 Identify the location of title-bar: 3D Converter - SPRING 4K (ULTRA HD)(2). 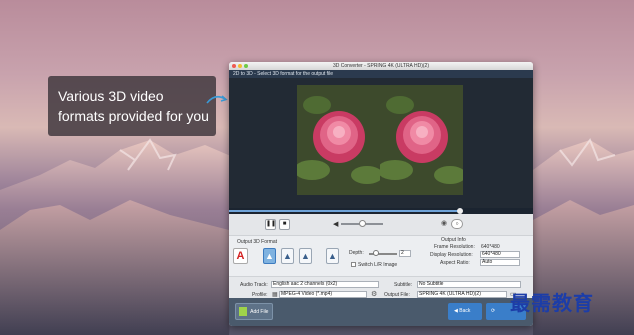
(381, 66).